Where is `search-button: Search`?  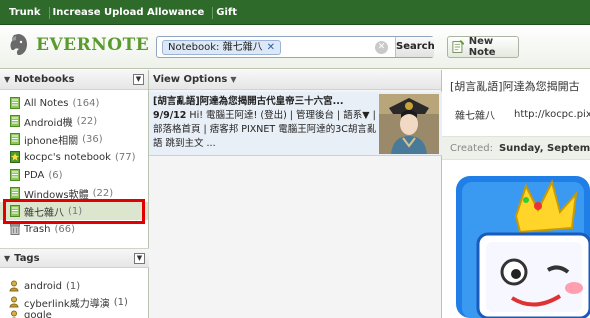
search-button: Search is located at coordinates (415, 47).